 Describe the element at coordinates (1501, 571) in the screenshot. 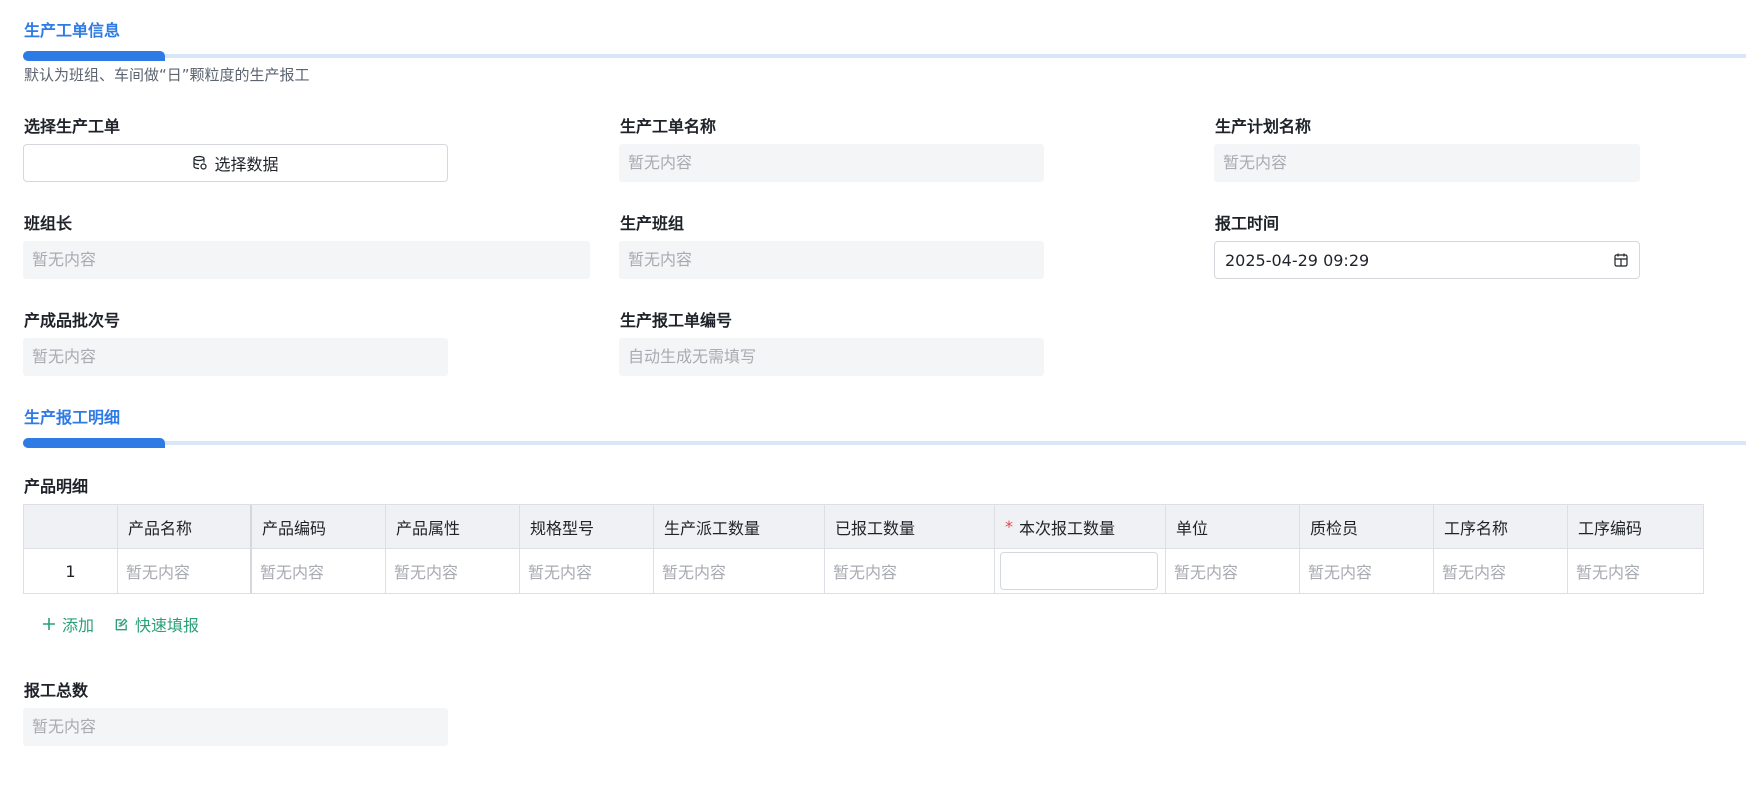

I see `cell-process-name: 暂无内容` at that location.